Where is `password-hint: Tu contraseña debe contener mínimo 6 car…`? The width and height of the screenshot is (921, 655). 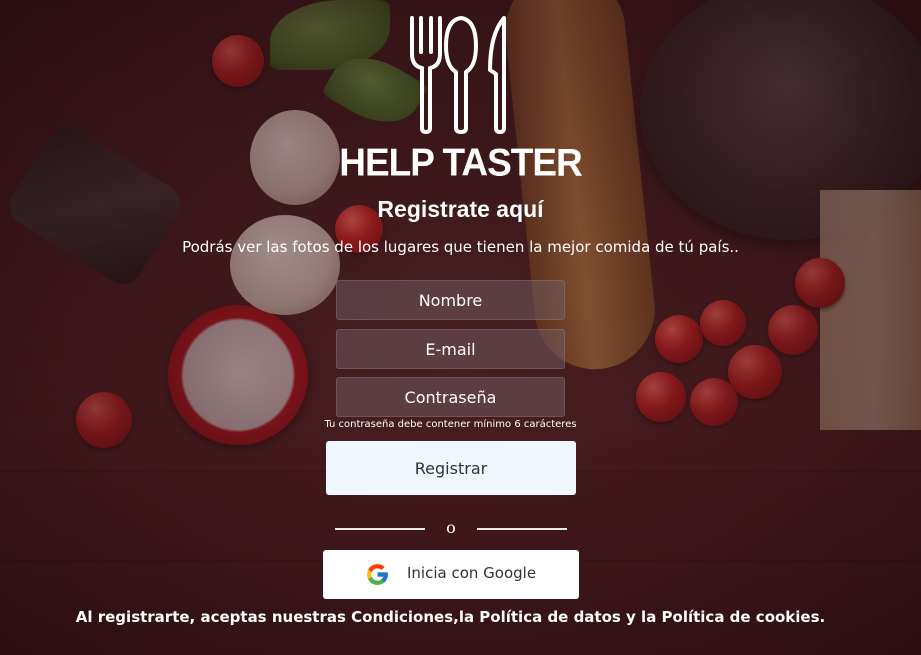
password-hint: Tu contraseña debe contener mínimo 6 car… is located at coordinates (450, 424).